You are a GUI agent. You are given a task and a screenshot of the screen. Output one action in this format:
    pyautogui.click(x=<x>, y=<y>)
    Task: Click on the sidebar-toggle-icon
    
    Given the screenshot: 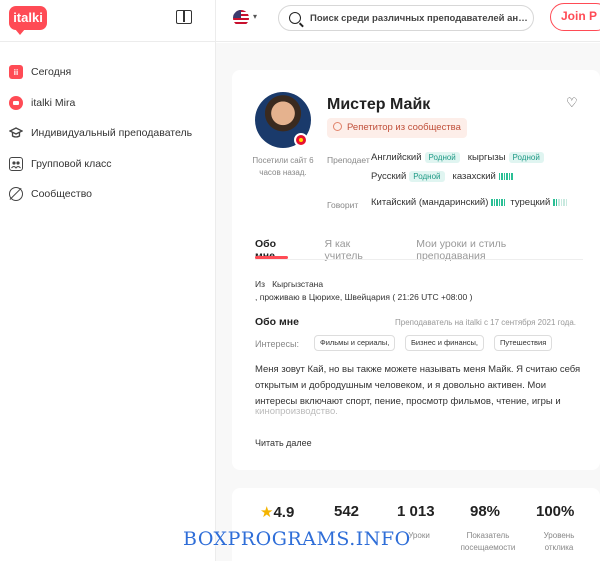 What is the action you would take?
    pyautogui.click(x=184, y=17)
    